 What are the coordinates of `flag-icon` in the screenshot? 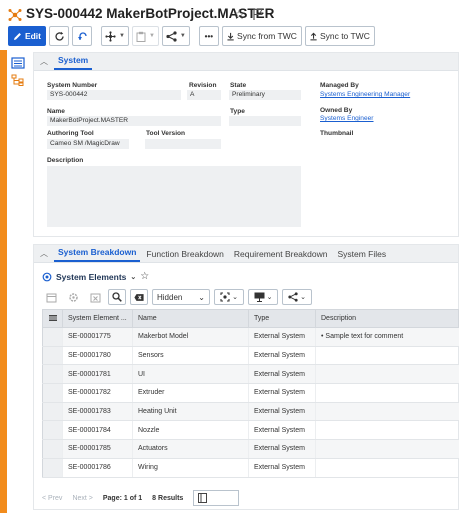 It's located at (258, 14).